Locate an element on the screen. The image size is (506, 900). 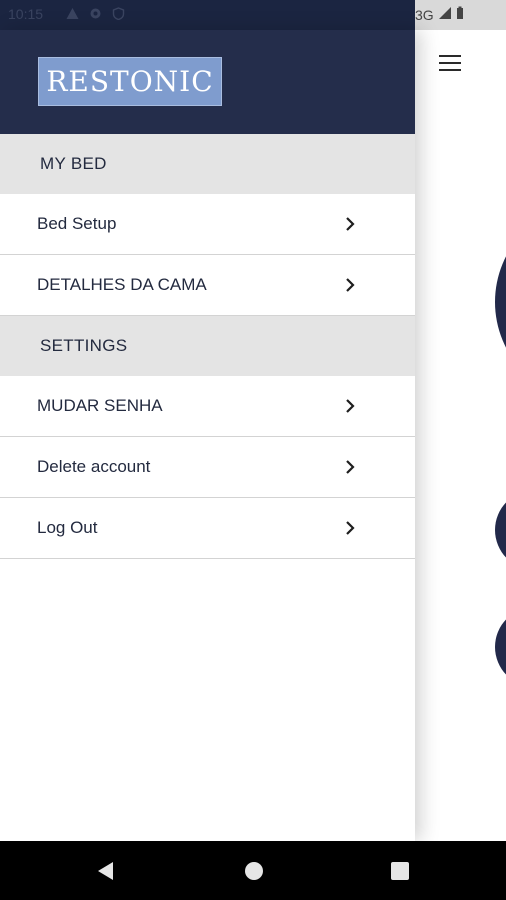
main-circle-graphic is located at coordinates (500, 302).